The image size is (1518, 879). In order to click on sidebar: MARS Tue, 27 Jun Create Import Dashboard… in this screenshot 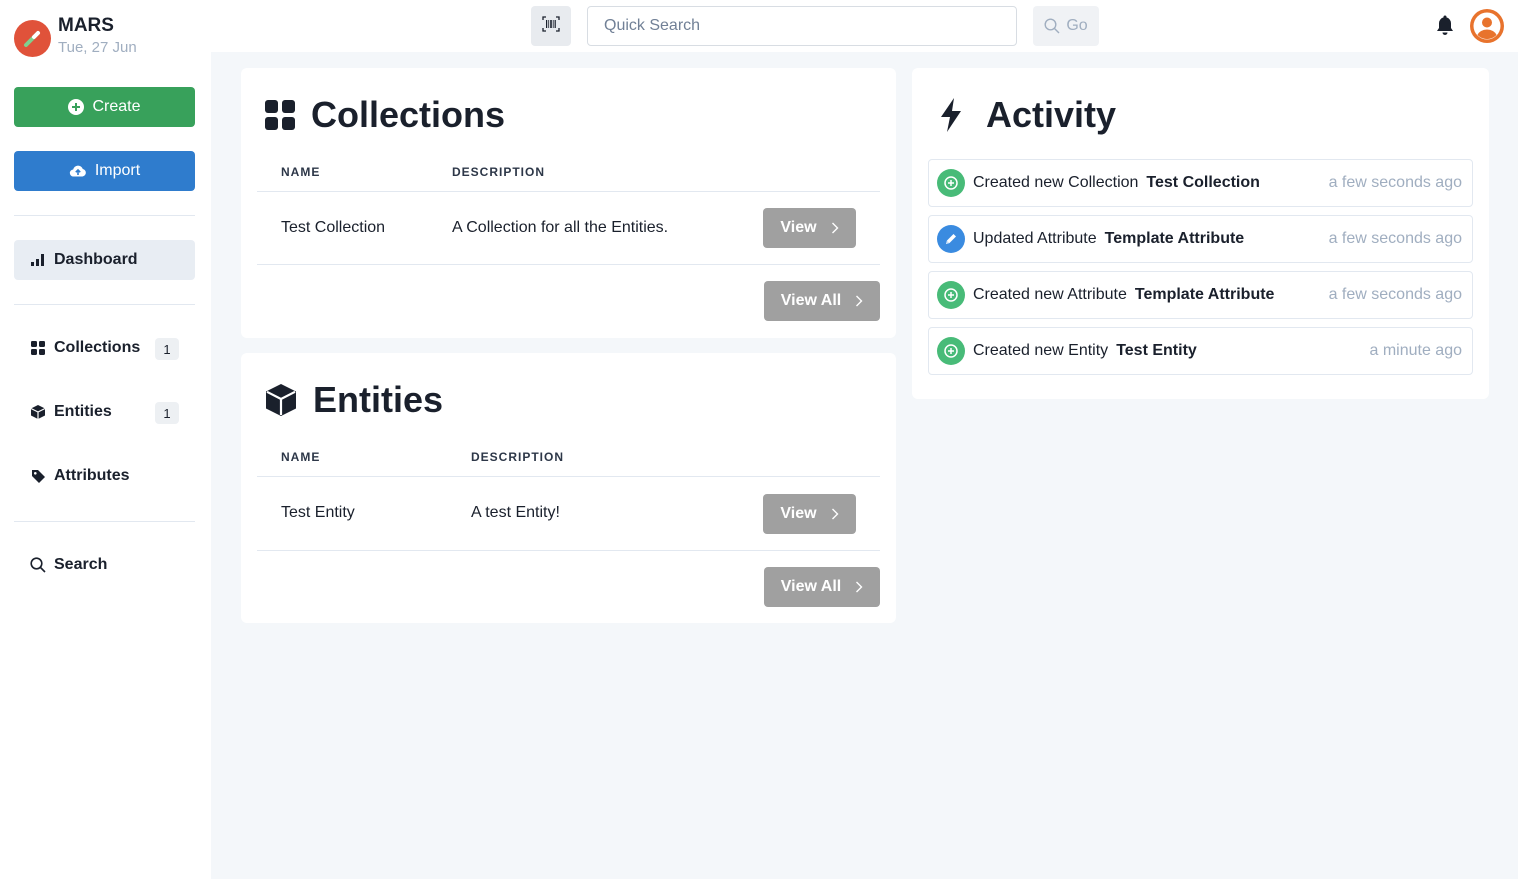, I will do `click(105, 439)`.